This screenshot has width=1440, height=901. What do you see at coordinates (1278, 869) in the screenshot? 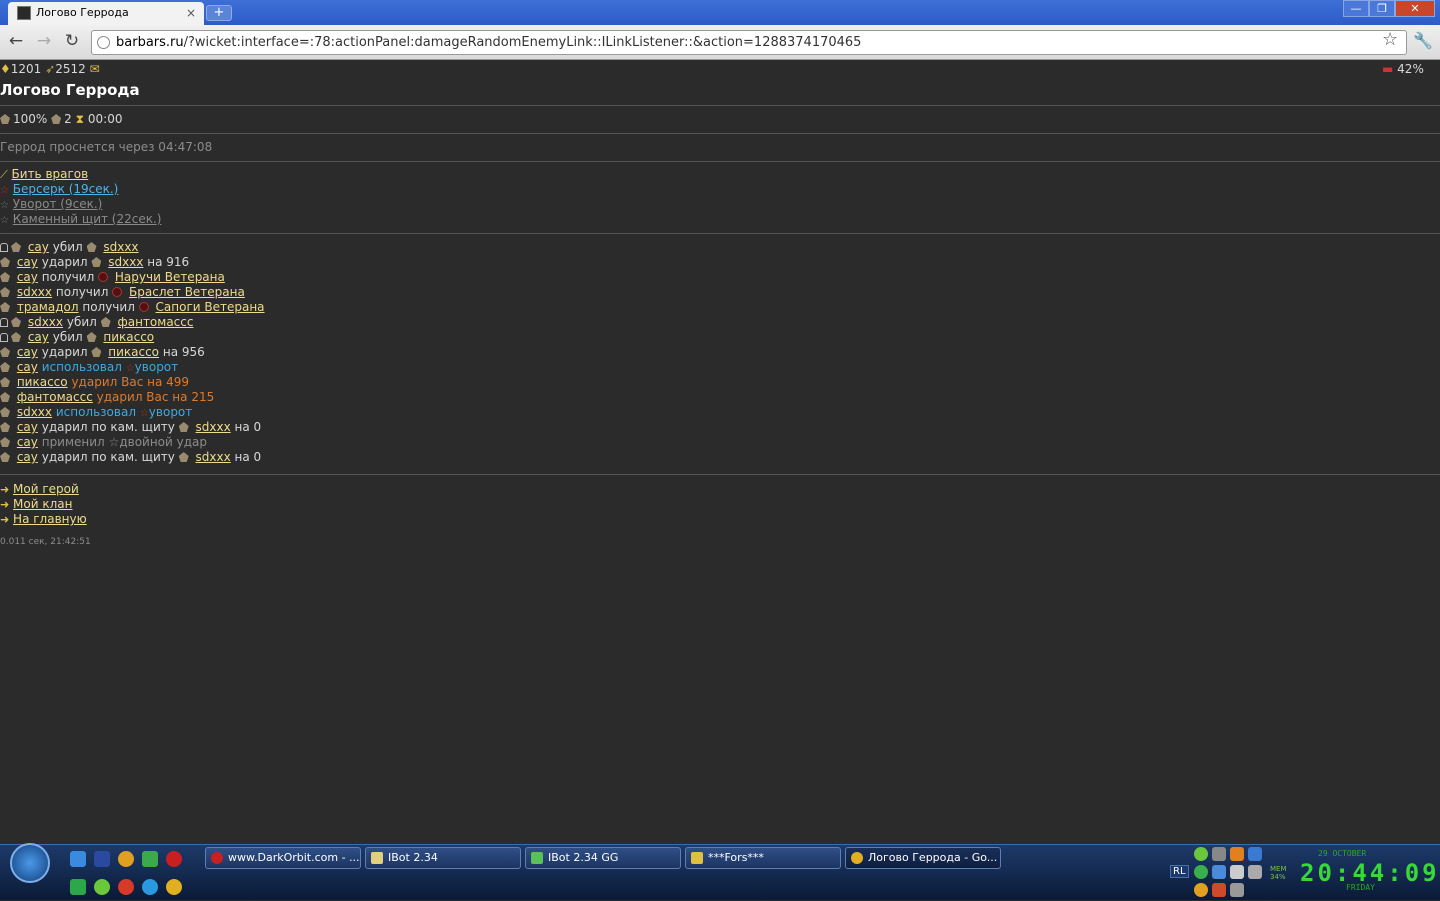
I see `mem-label: MEM` at bounding box center [1278, 869].